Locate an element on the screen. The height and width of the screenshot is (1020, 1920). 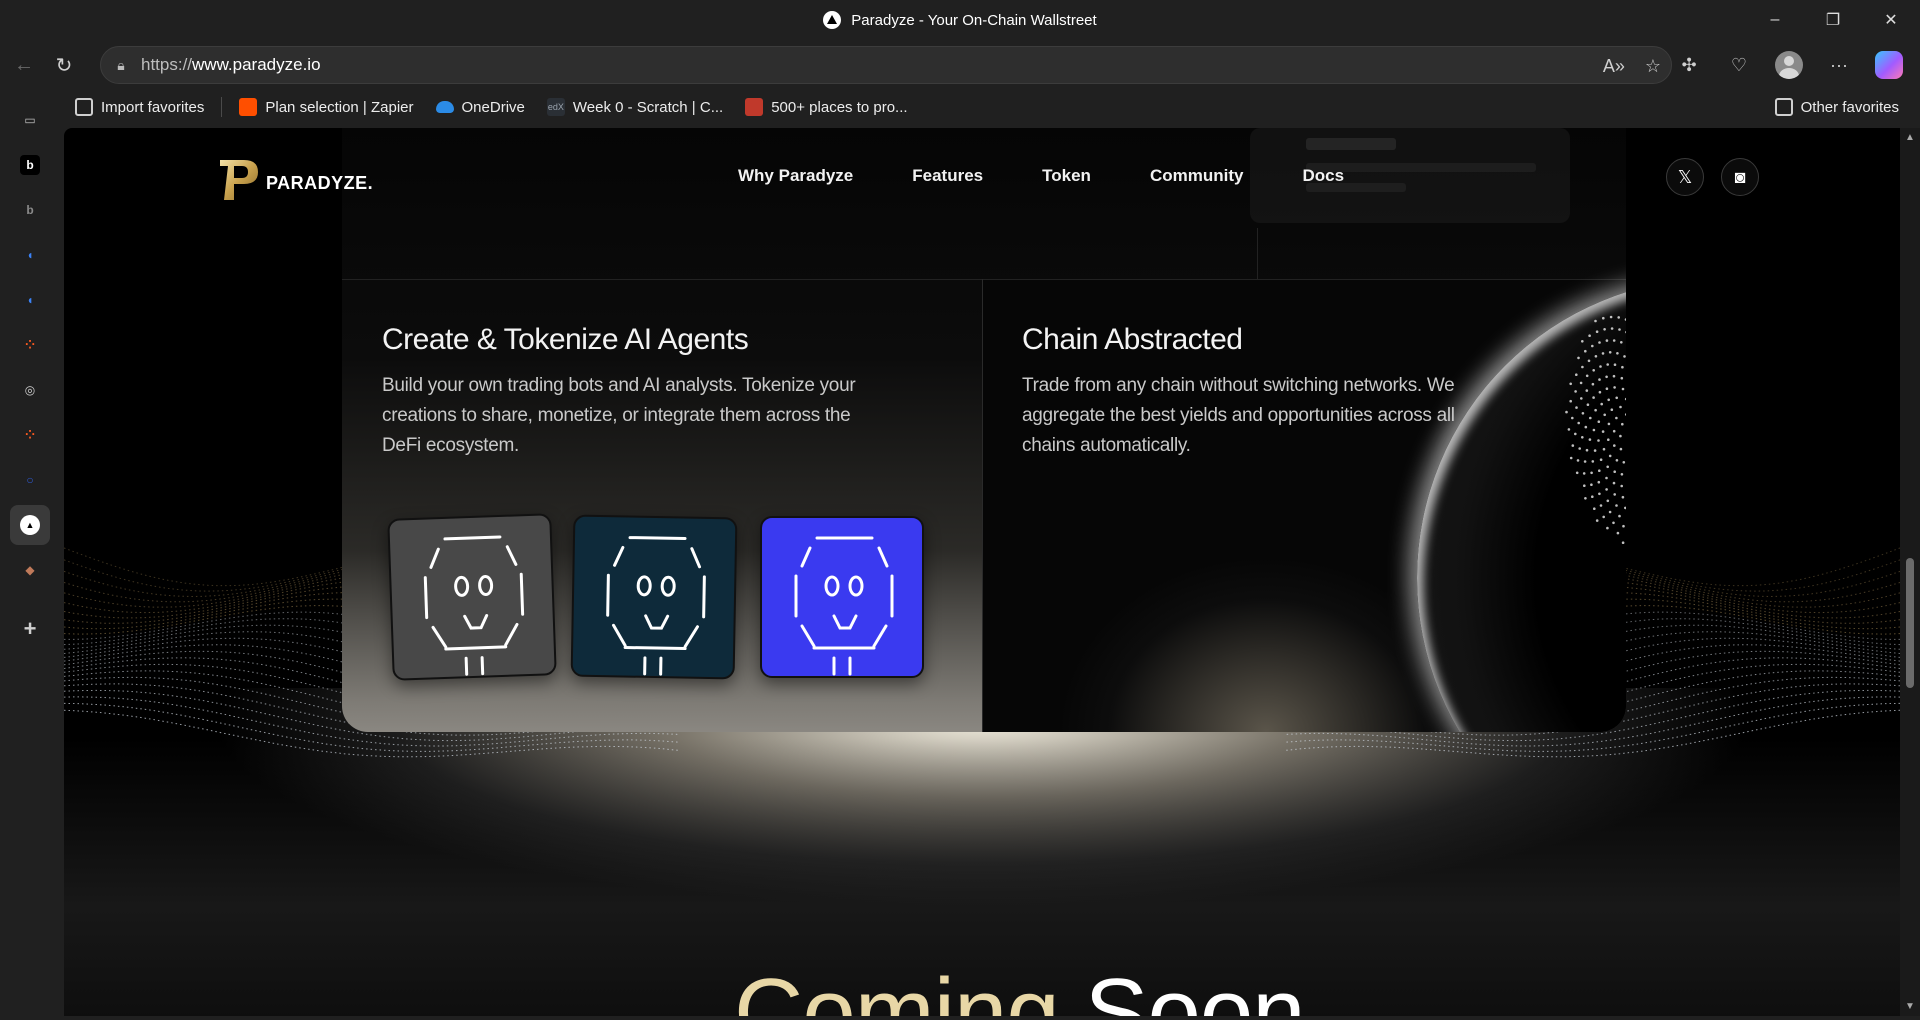
favorite-label: Import favorites is located at coordinates (153, 107).